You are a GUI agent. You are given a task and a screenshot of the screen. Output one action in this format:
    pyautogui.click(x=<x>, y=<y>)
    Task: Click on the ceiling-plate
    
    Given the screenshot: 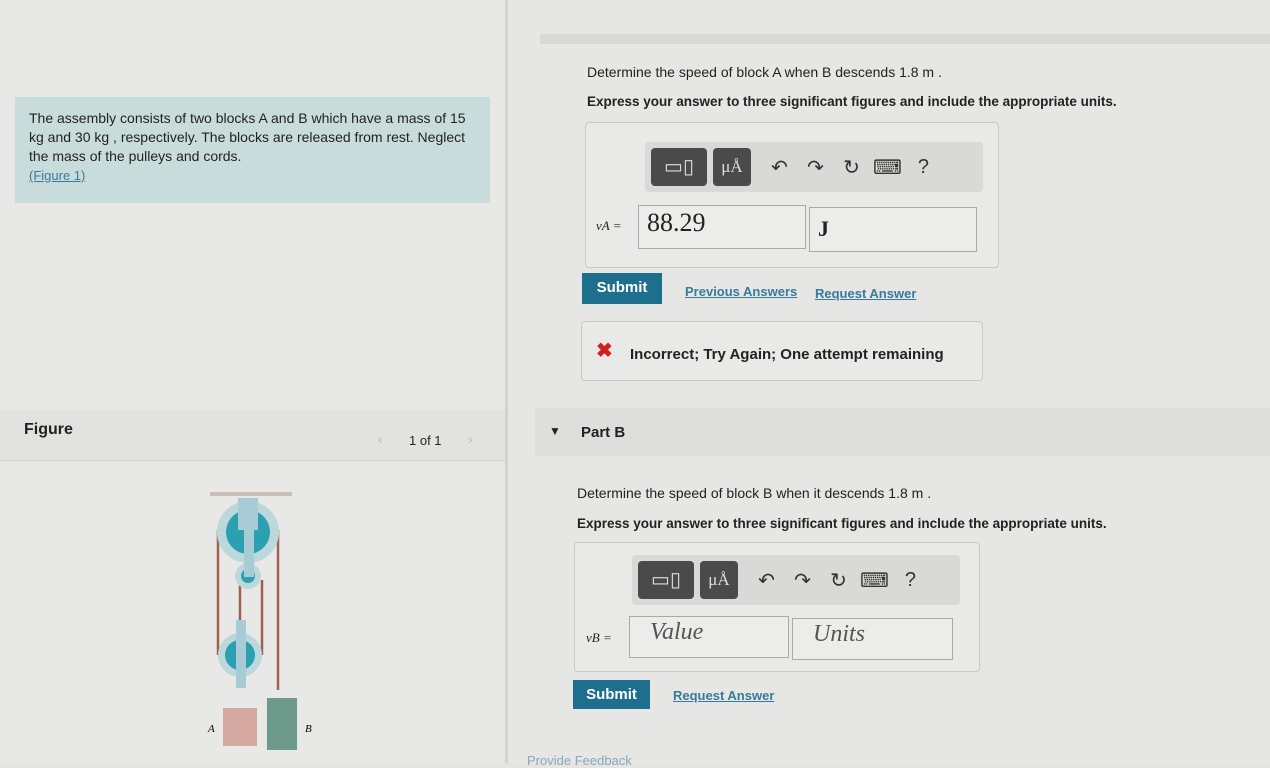 What is the action you would take?
    pyautogui.click(x=251, y=494)
    